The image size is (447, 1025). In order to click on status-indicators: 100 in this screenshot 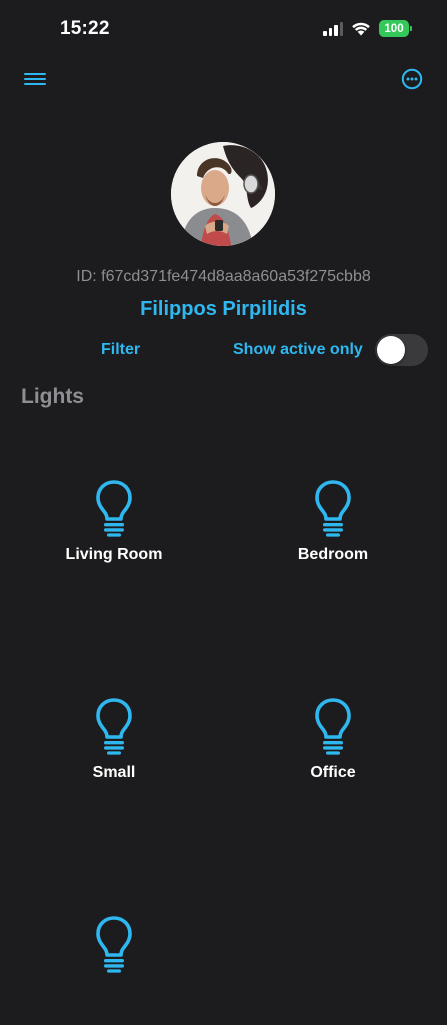, I will do `click(367, 28)`.